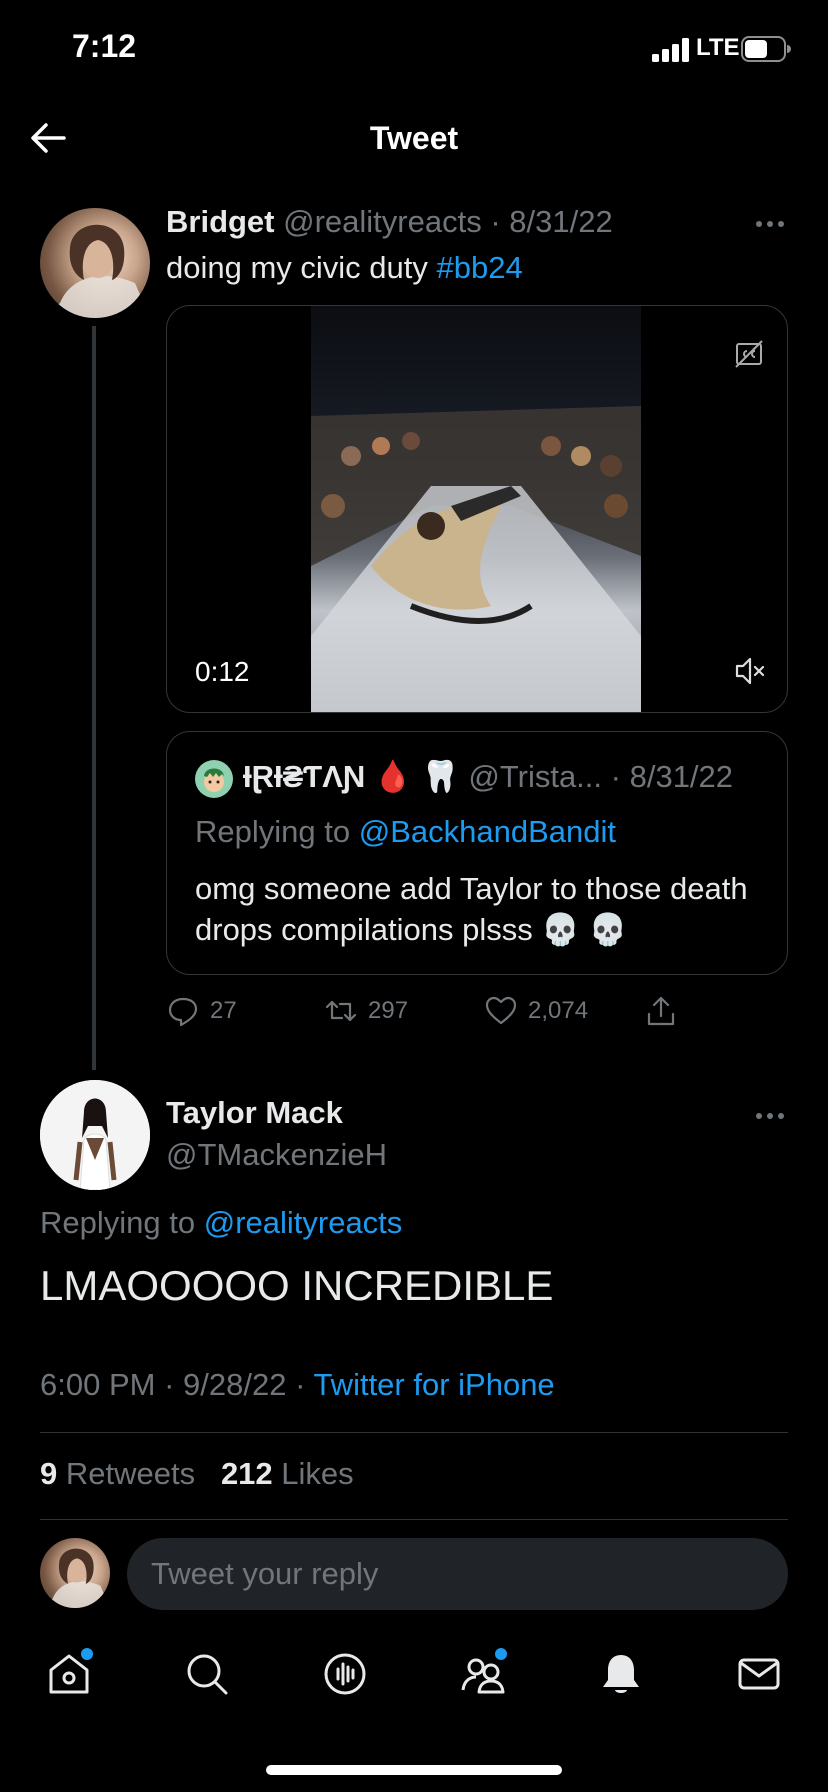 This screenshot has height=1792, width=828. I want to click on status-time: 7:12, so click(104, 46).